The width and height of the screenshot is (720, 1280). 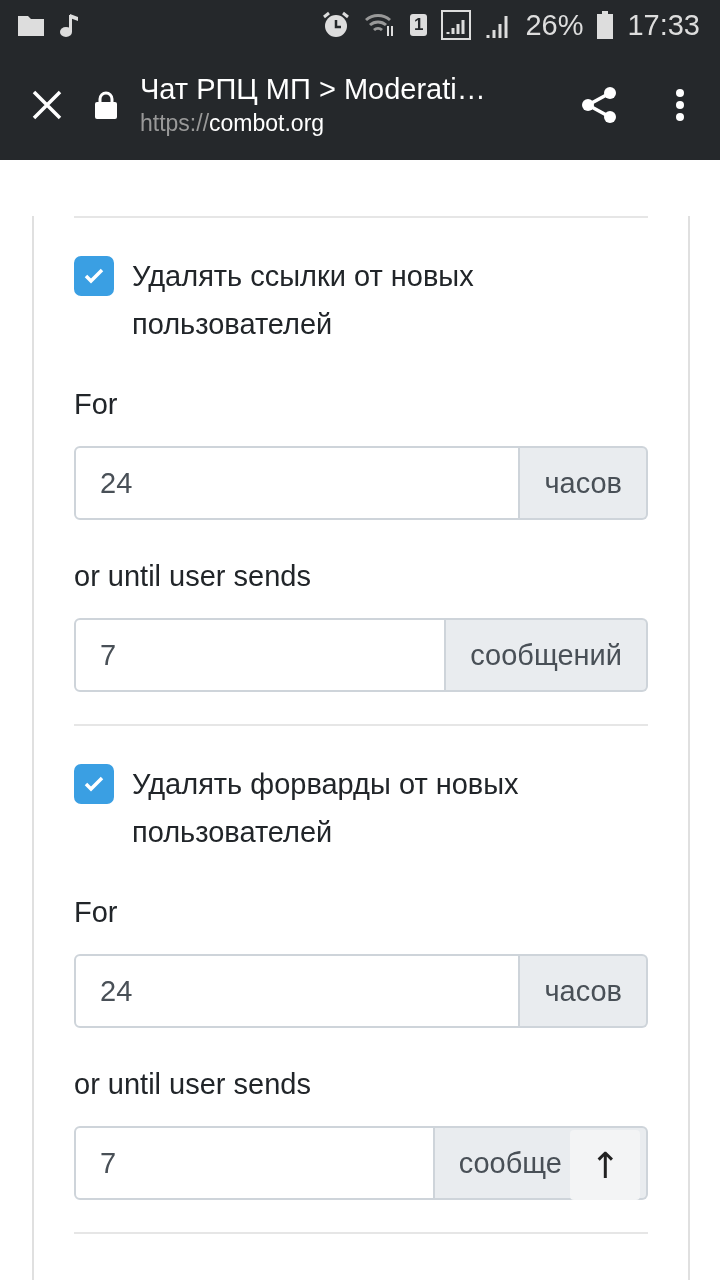 What do you see at coordinates (418, 25) in the screenshot?
I see `sim-badge: 1` at bounding box center [418, 25].